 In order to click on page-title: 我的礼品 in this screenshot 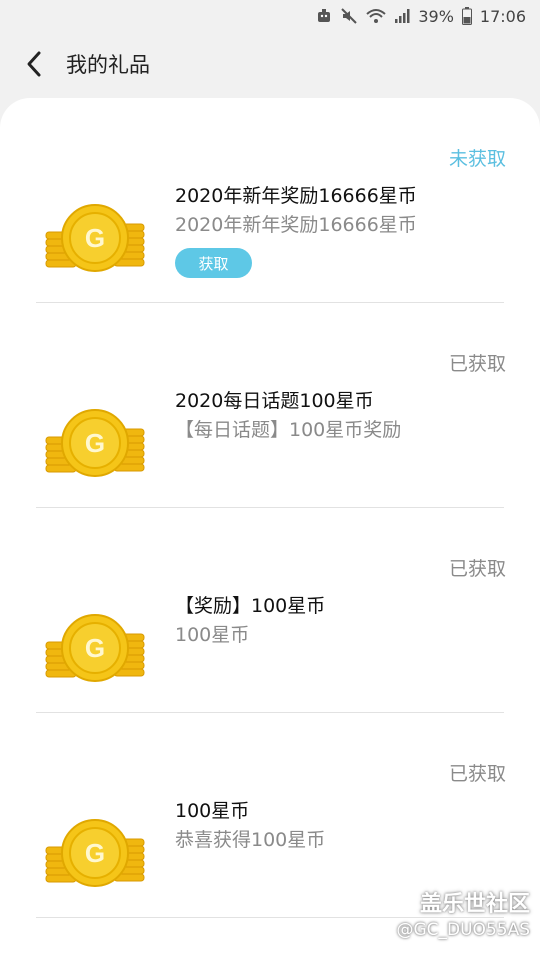, I will do `click(108, 65)`.